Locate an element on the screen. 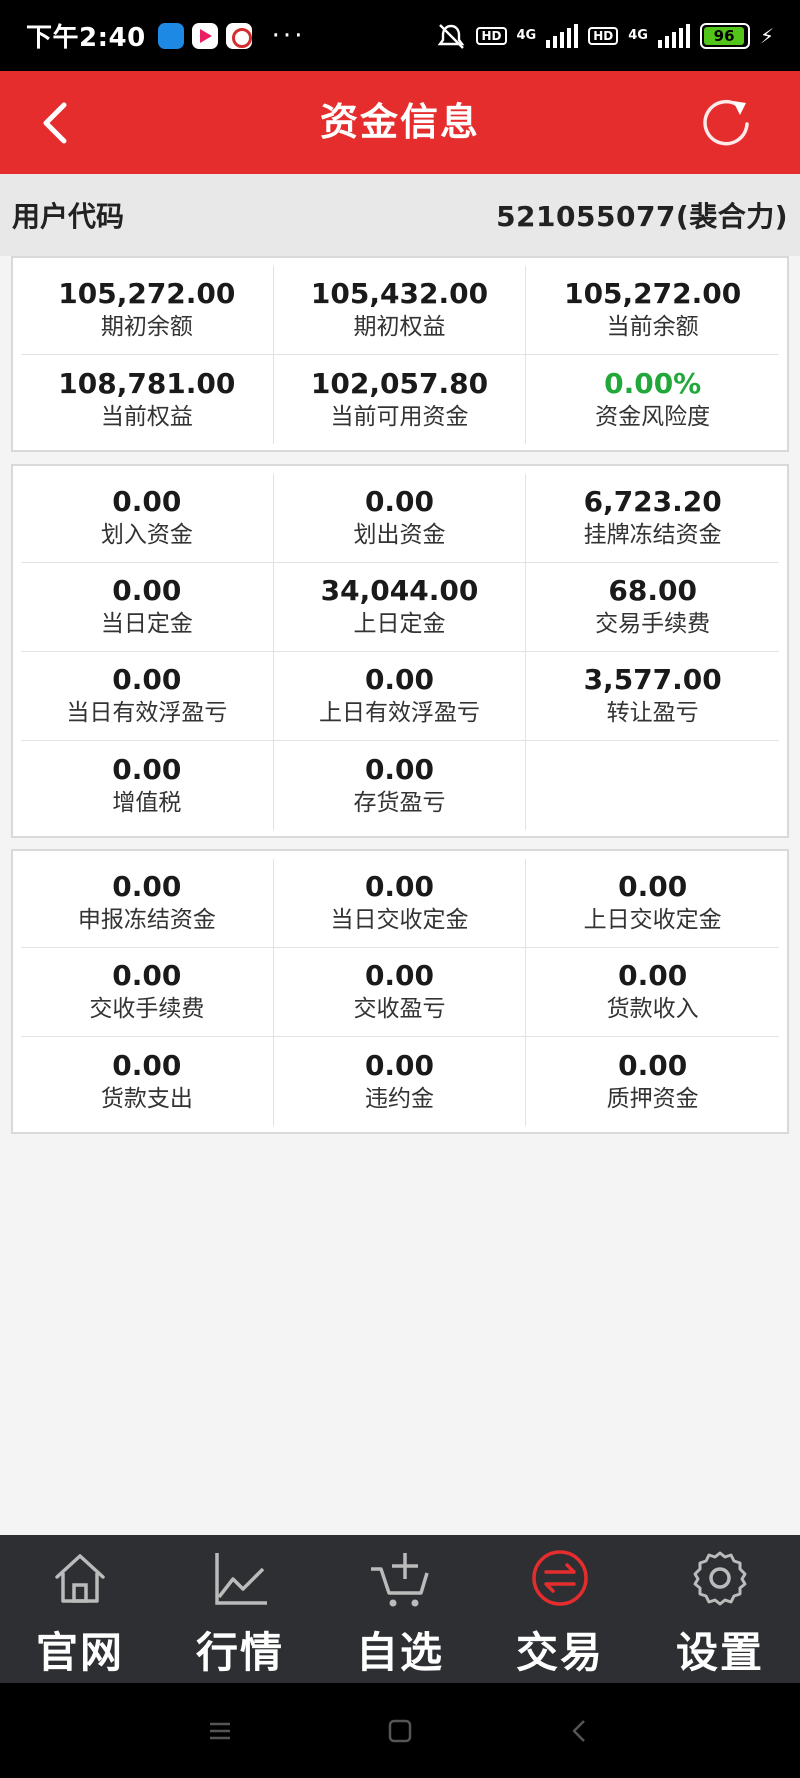 The image size is (800, 1778). stat-label: 上日有效浮盈亏 is located at coordinates (399, 713).